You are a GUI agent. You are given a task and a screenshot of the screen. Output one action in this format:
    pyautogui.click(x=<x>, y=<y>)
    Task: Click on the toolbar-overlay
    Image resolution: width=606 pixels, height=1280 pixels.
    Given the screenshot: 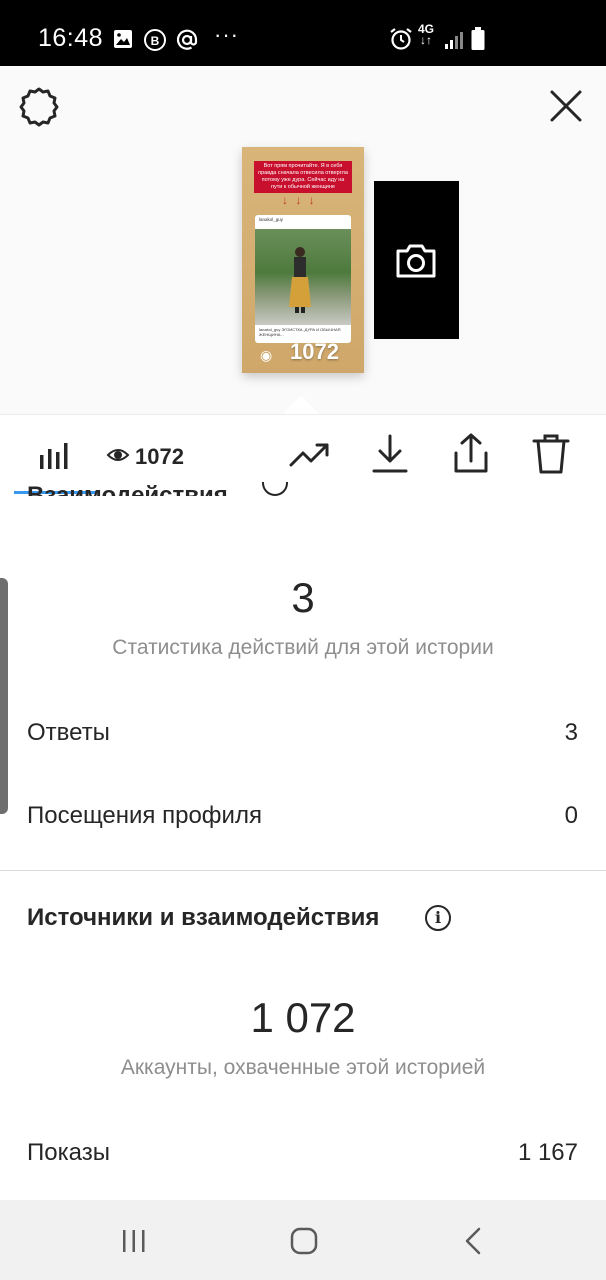 What is the action you would take?
    pyautogui.click(x=303, y=447)
    